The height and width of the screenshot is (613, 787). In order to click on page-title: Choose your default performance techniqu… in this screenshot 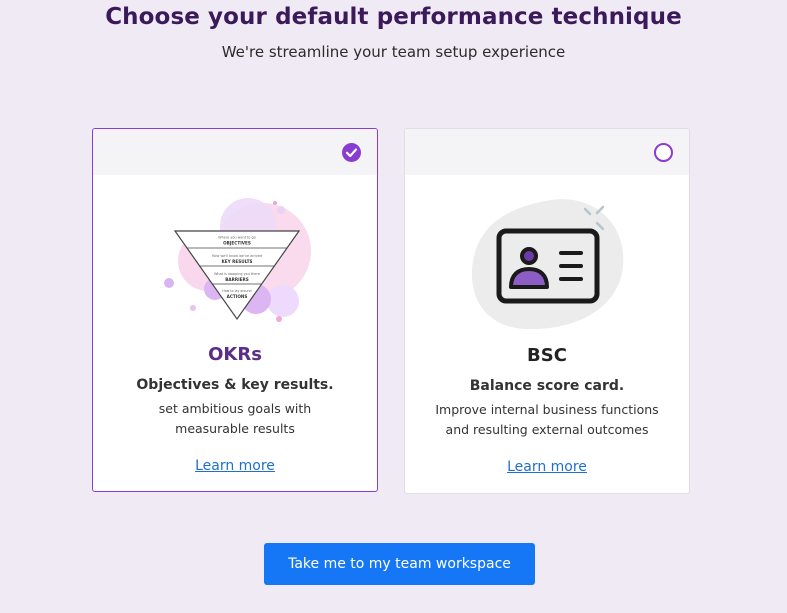, I will do `click(393, 17)`.